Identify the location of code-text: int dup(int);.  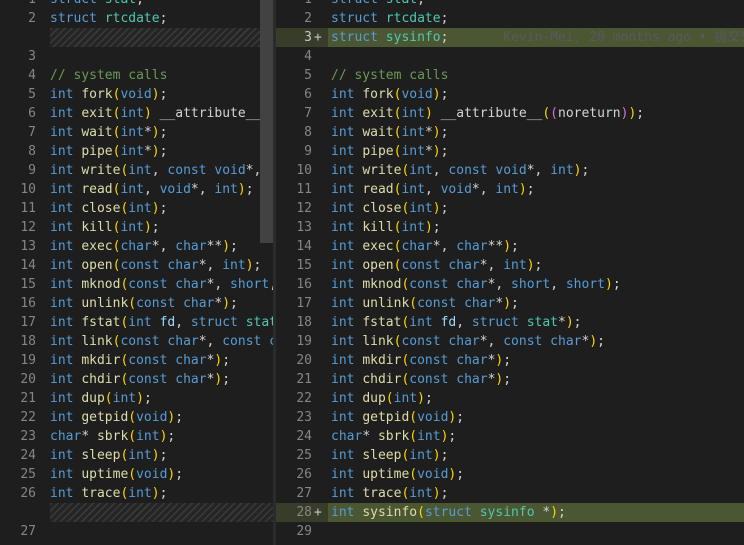
(101, 398).